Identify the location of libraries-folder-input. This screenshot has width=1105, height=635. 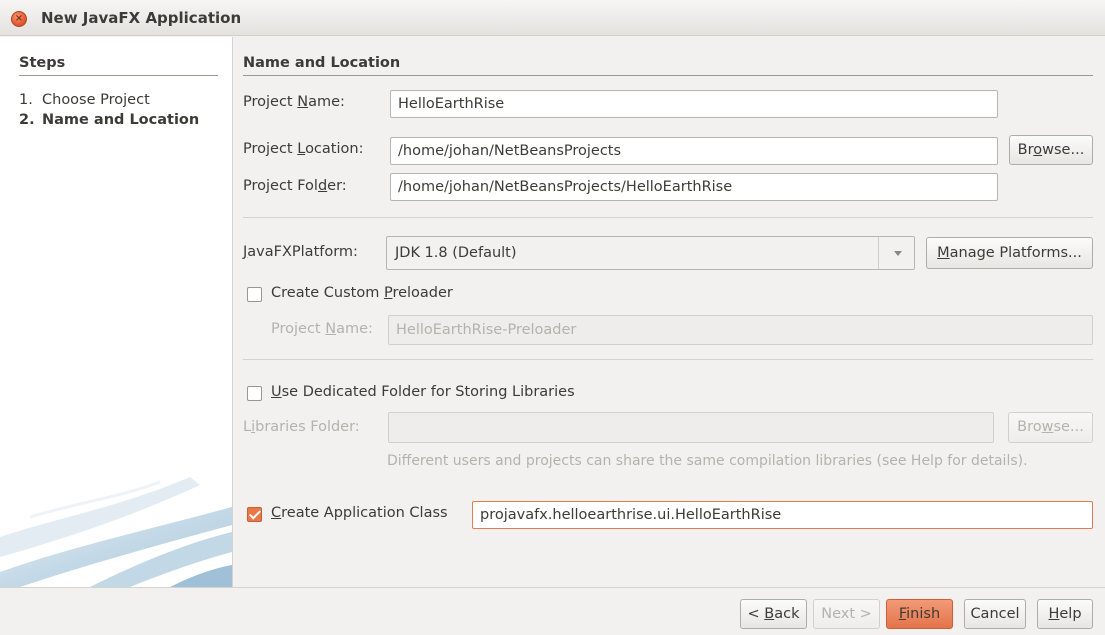
(691, 427).